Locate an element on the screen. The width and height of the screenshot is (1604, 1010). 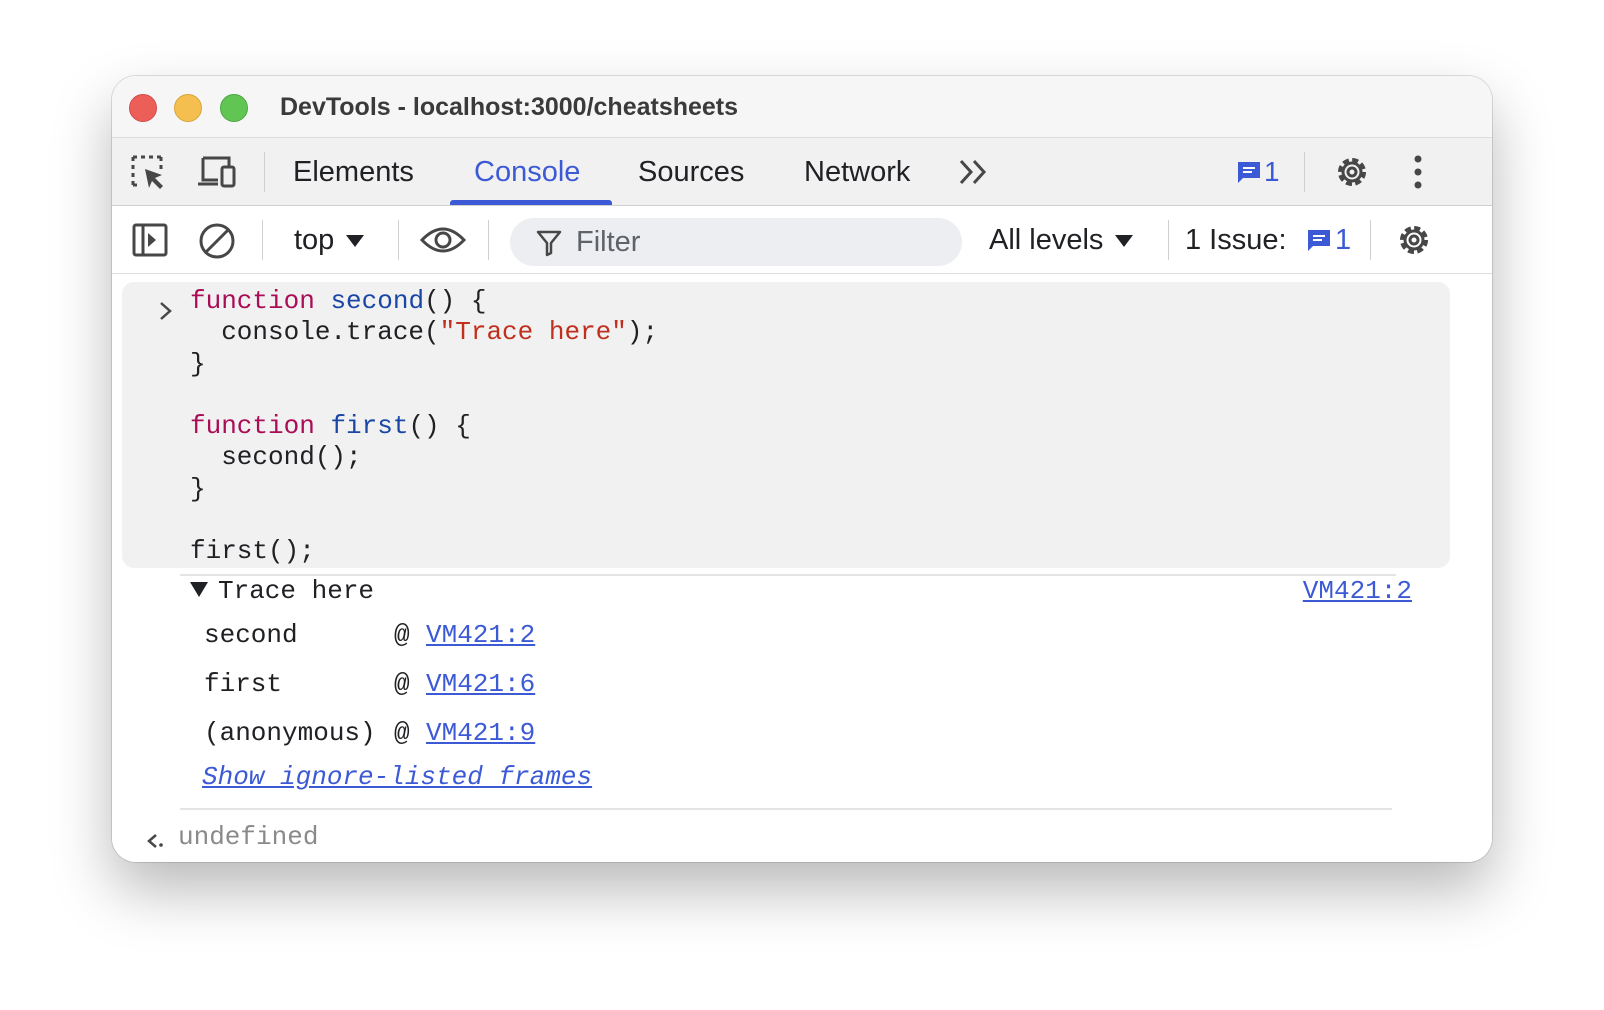
issues-icon is located at coordinates (1319, 243).